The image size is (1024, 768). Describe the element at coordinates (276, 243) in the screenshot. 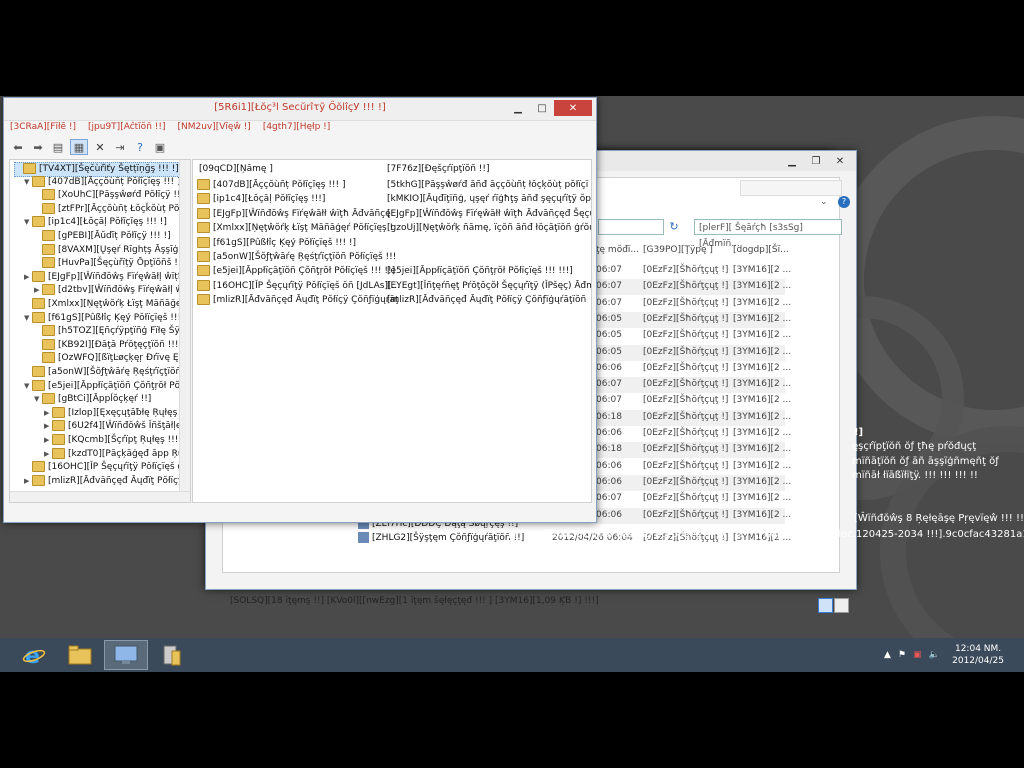

I see `list-item: [f61gS][Pûßłîç Ķęý Pŏłïçïęš !!! !]` at that location.